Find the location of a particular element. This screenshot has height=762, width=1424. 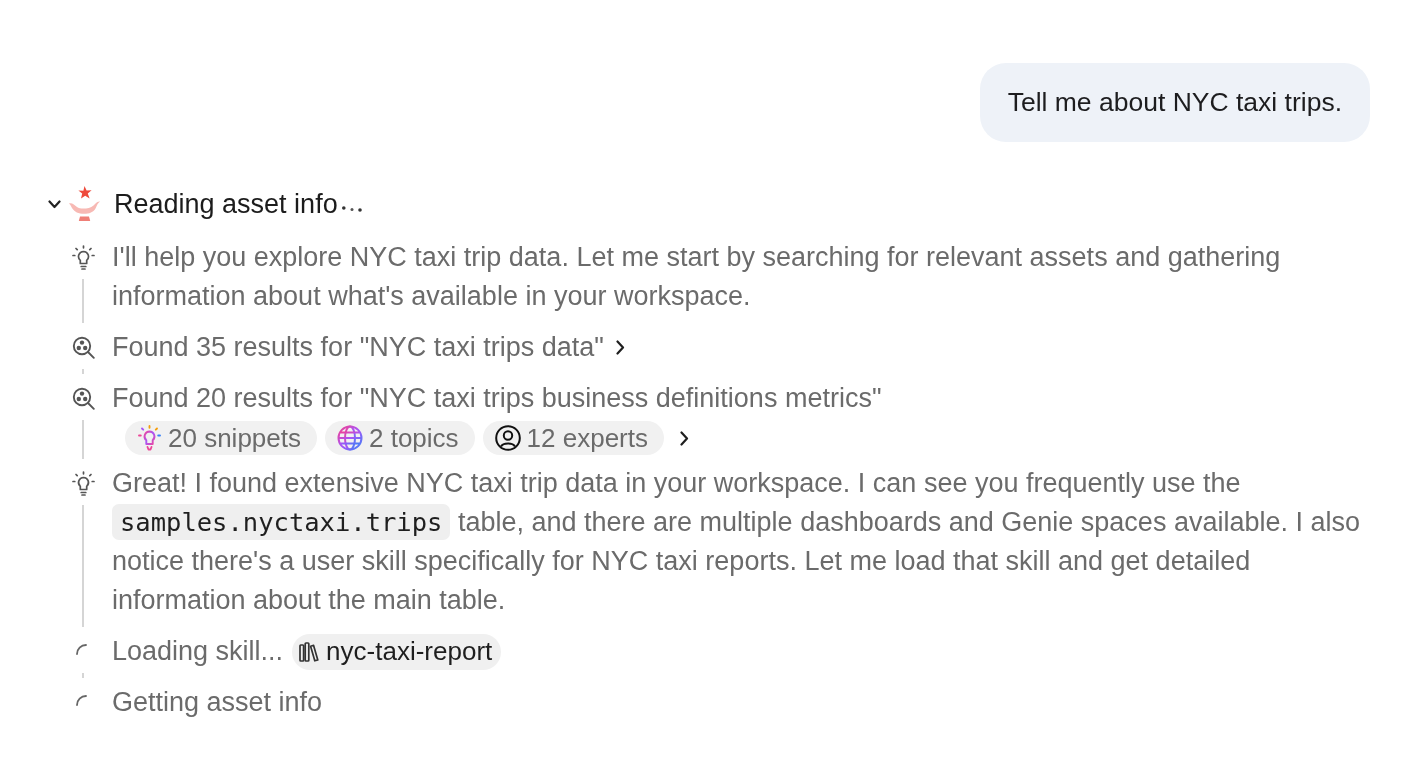

step-text: Found 20 results for "NYC taxi trips business definitions metrics" is located at coordinates (497, 398).